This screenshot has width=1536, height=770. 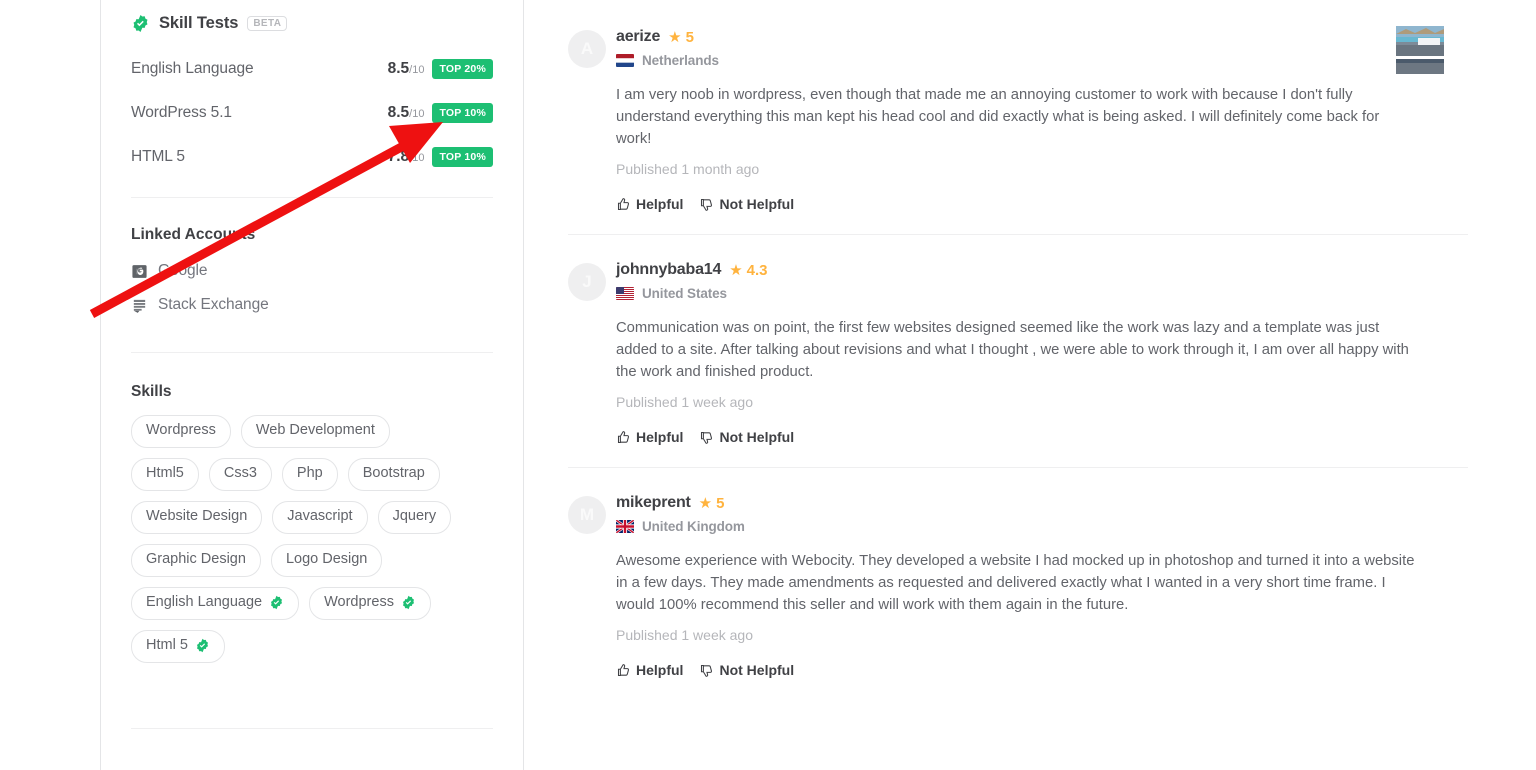 I want to click on reviewer-name: mikeprent, so click(x=653, y=503).